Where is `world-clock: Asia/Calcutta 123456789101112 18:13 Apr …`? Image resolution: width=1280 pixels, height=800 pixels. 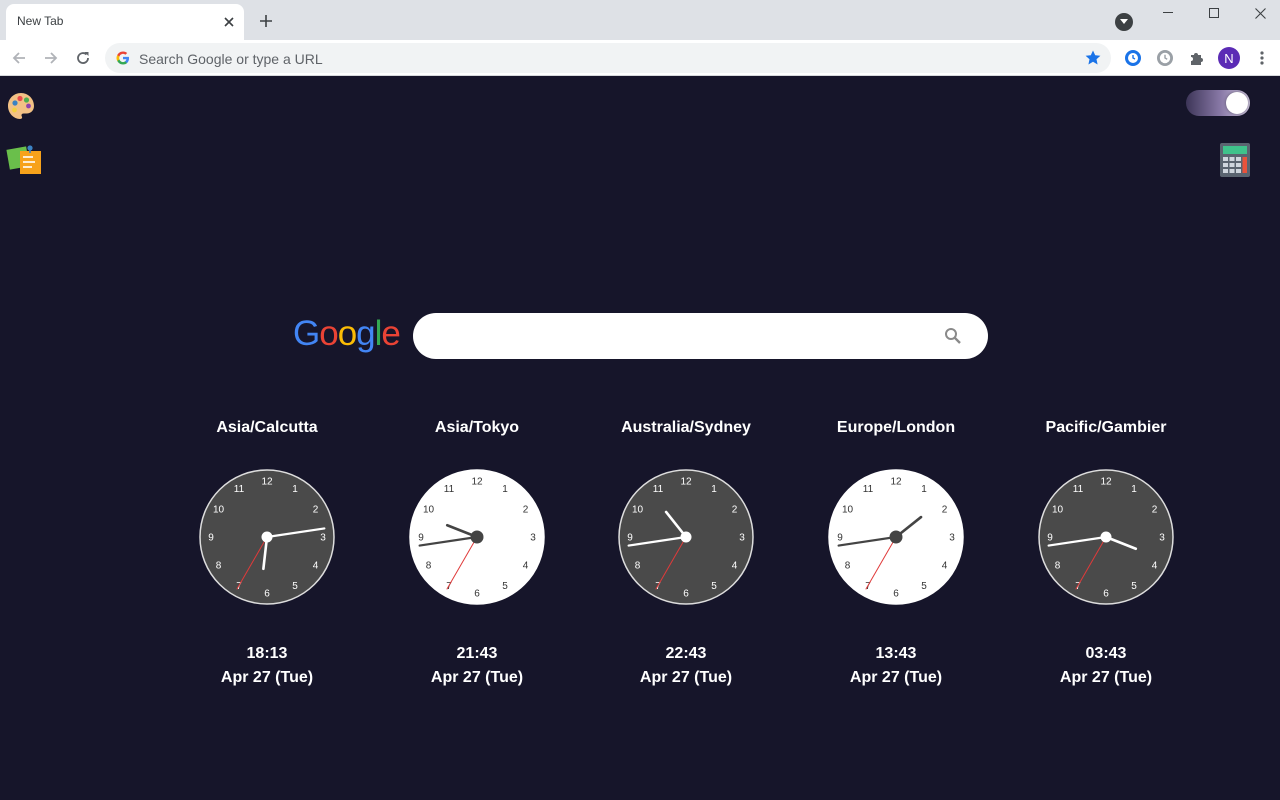 world-clock: Asia/Calcutta 123456789101112 18:13 Apr … is located at coordinates (267, 553).